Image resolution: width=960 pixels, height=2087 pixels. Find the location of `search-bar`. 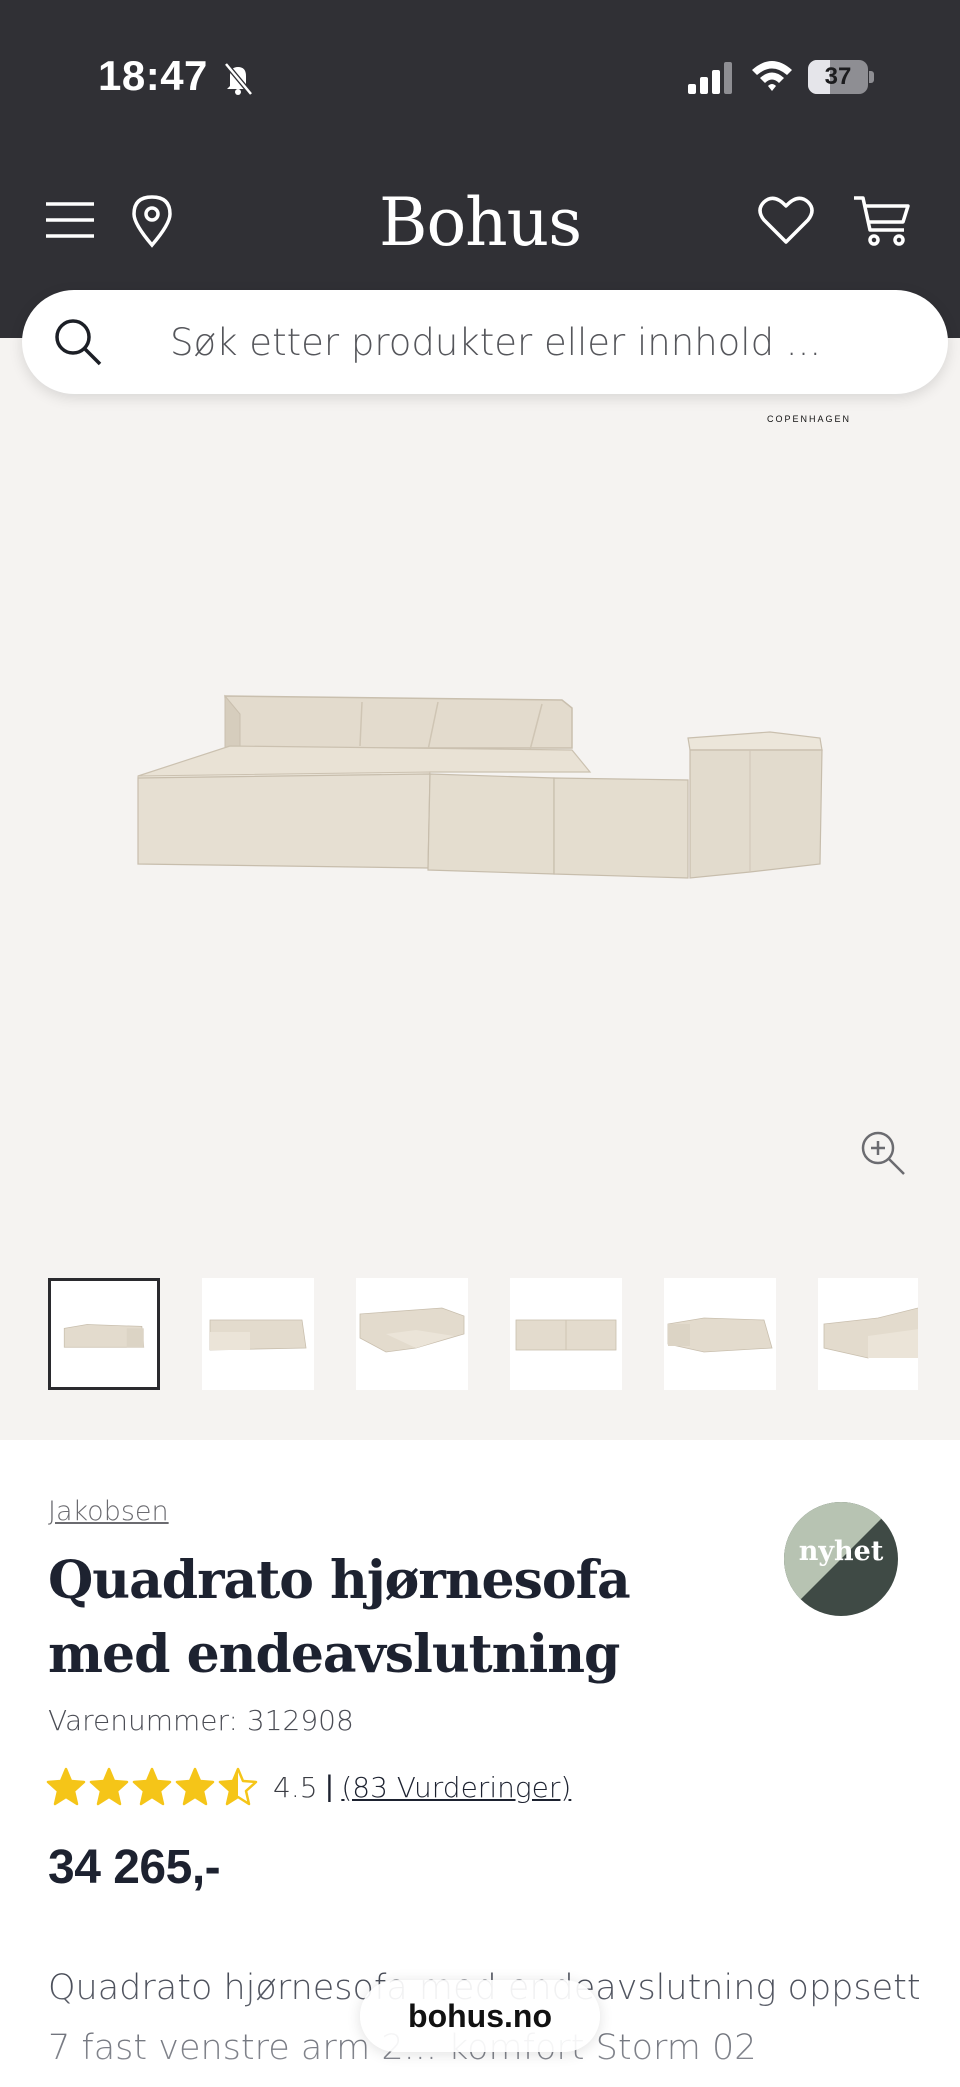

search-bar is located at coordinates (485, 342).